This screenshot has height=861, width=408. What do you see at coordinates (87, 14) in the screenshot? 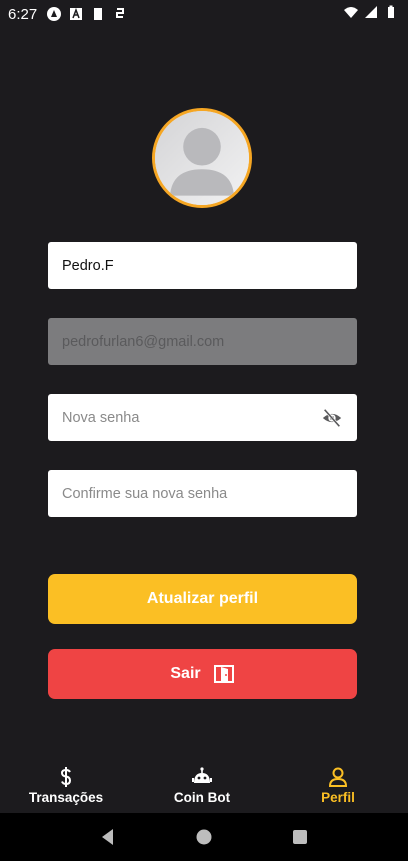
I see `status-notification-icons` at bounding box center [87, 14].